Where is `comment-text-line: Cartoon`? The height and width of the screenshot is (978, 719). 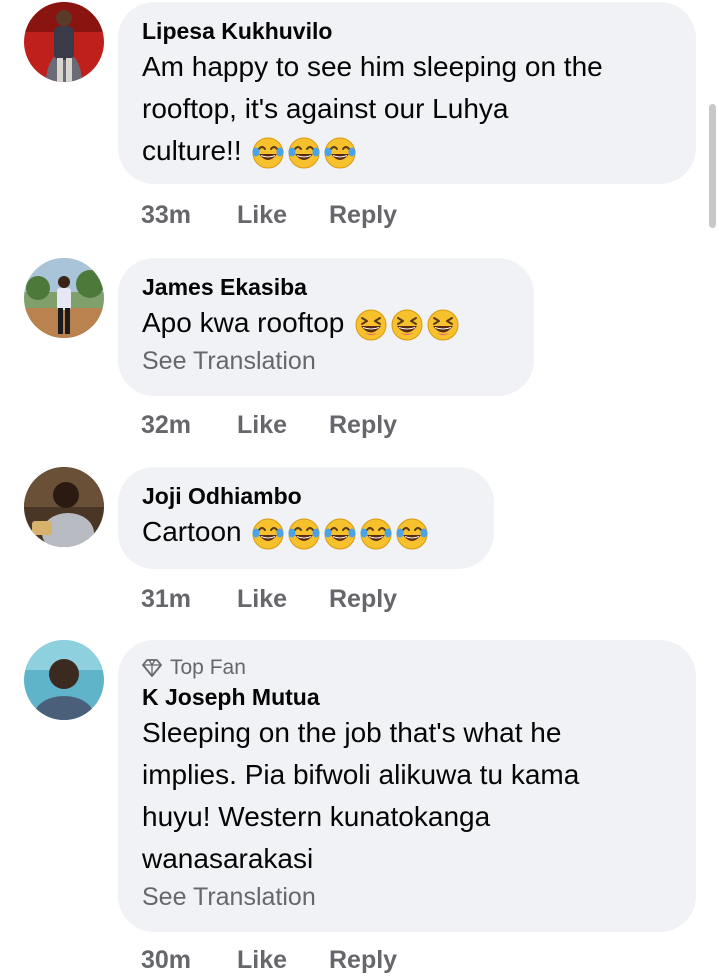
comment-text-line: Cartoon is located at coordinates (192, 531).